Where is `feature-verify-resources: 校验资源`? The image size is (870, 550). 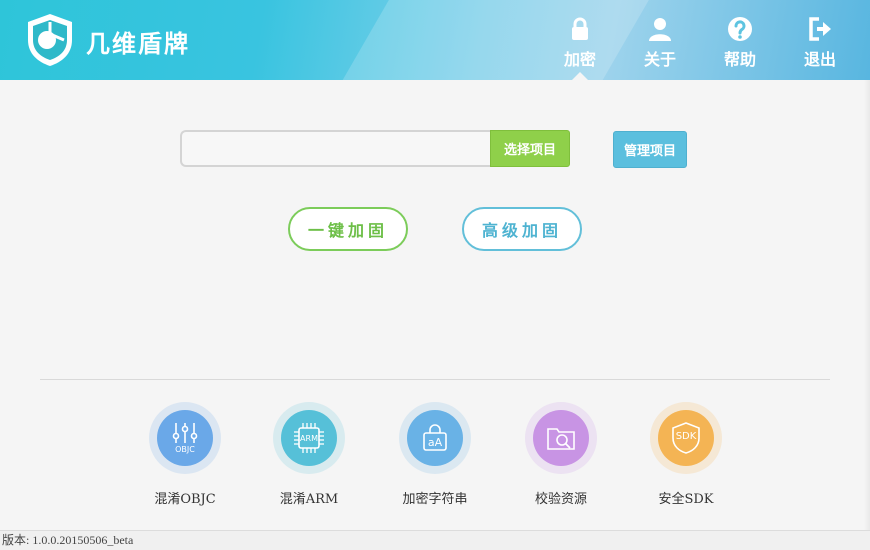 feature-verify-resources: 校验资源 is located at coordinates (561, 454).